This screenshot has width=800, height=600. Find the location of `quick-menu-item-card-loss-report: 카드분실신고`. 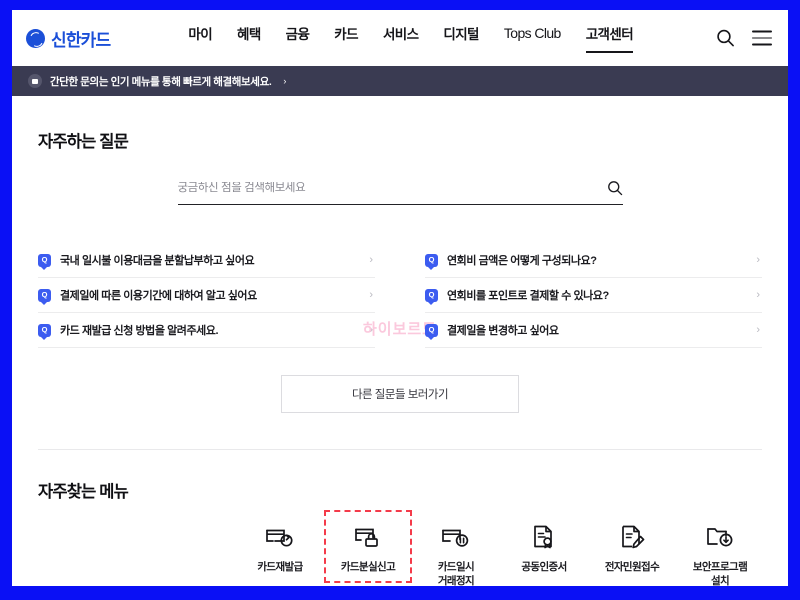

quick-menu-item-card-loss-report: 카드분실신고 is located at coordinates (368, 546).